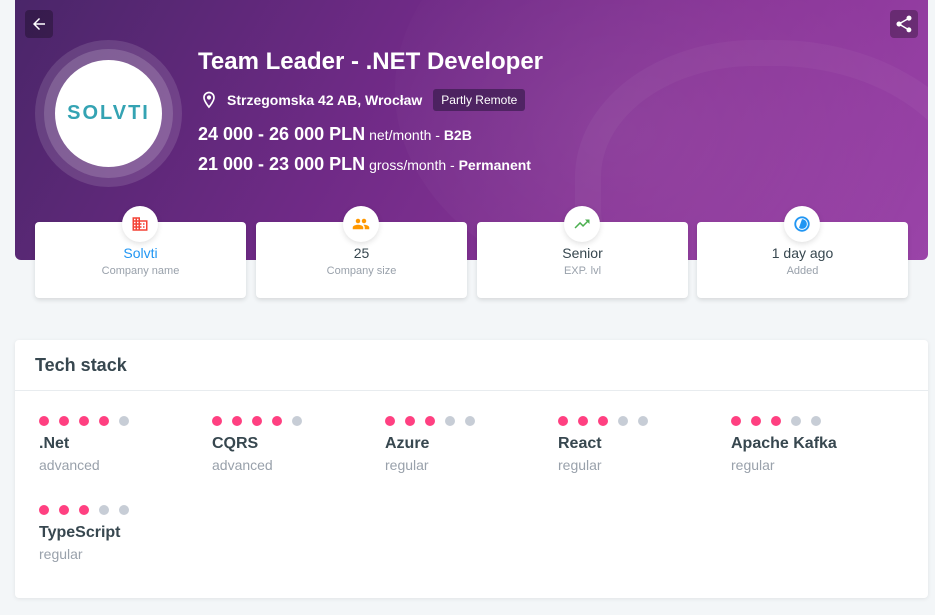 The height and width of the screenshot is (615, 935). Describe the element at coordinates (209, 100) in the screenshot. I see `location-pin-icon` at that location.